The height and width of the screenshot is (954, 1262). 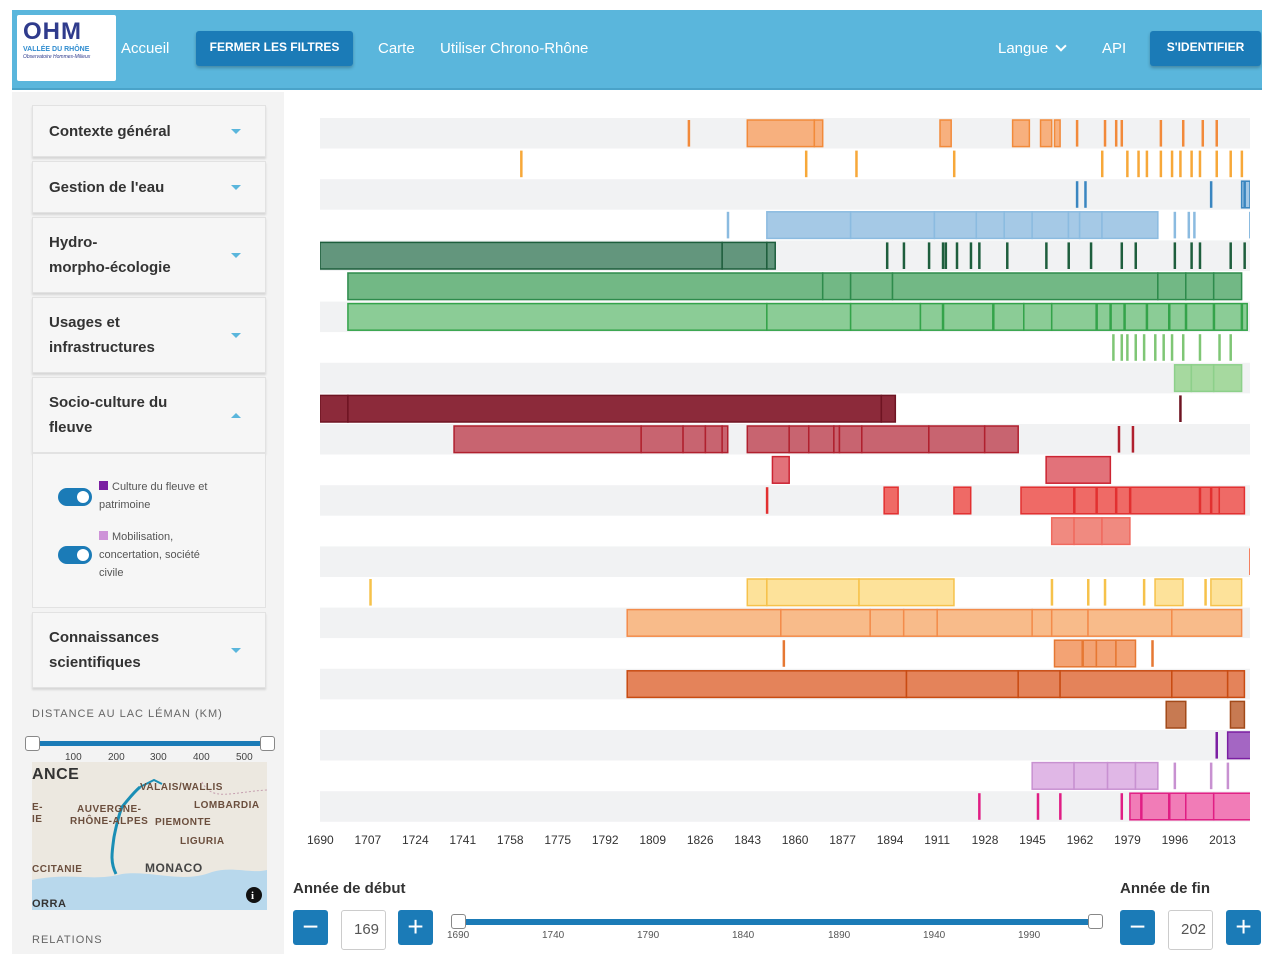 I want to click on accordion-socio-culture: Socio-culture du fleuve, so click(x=149, y=415).